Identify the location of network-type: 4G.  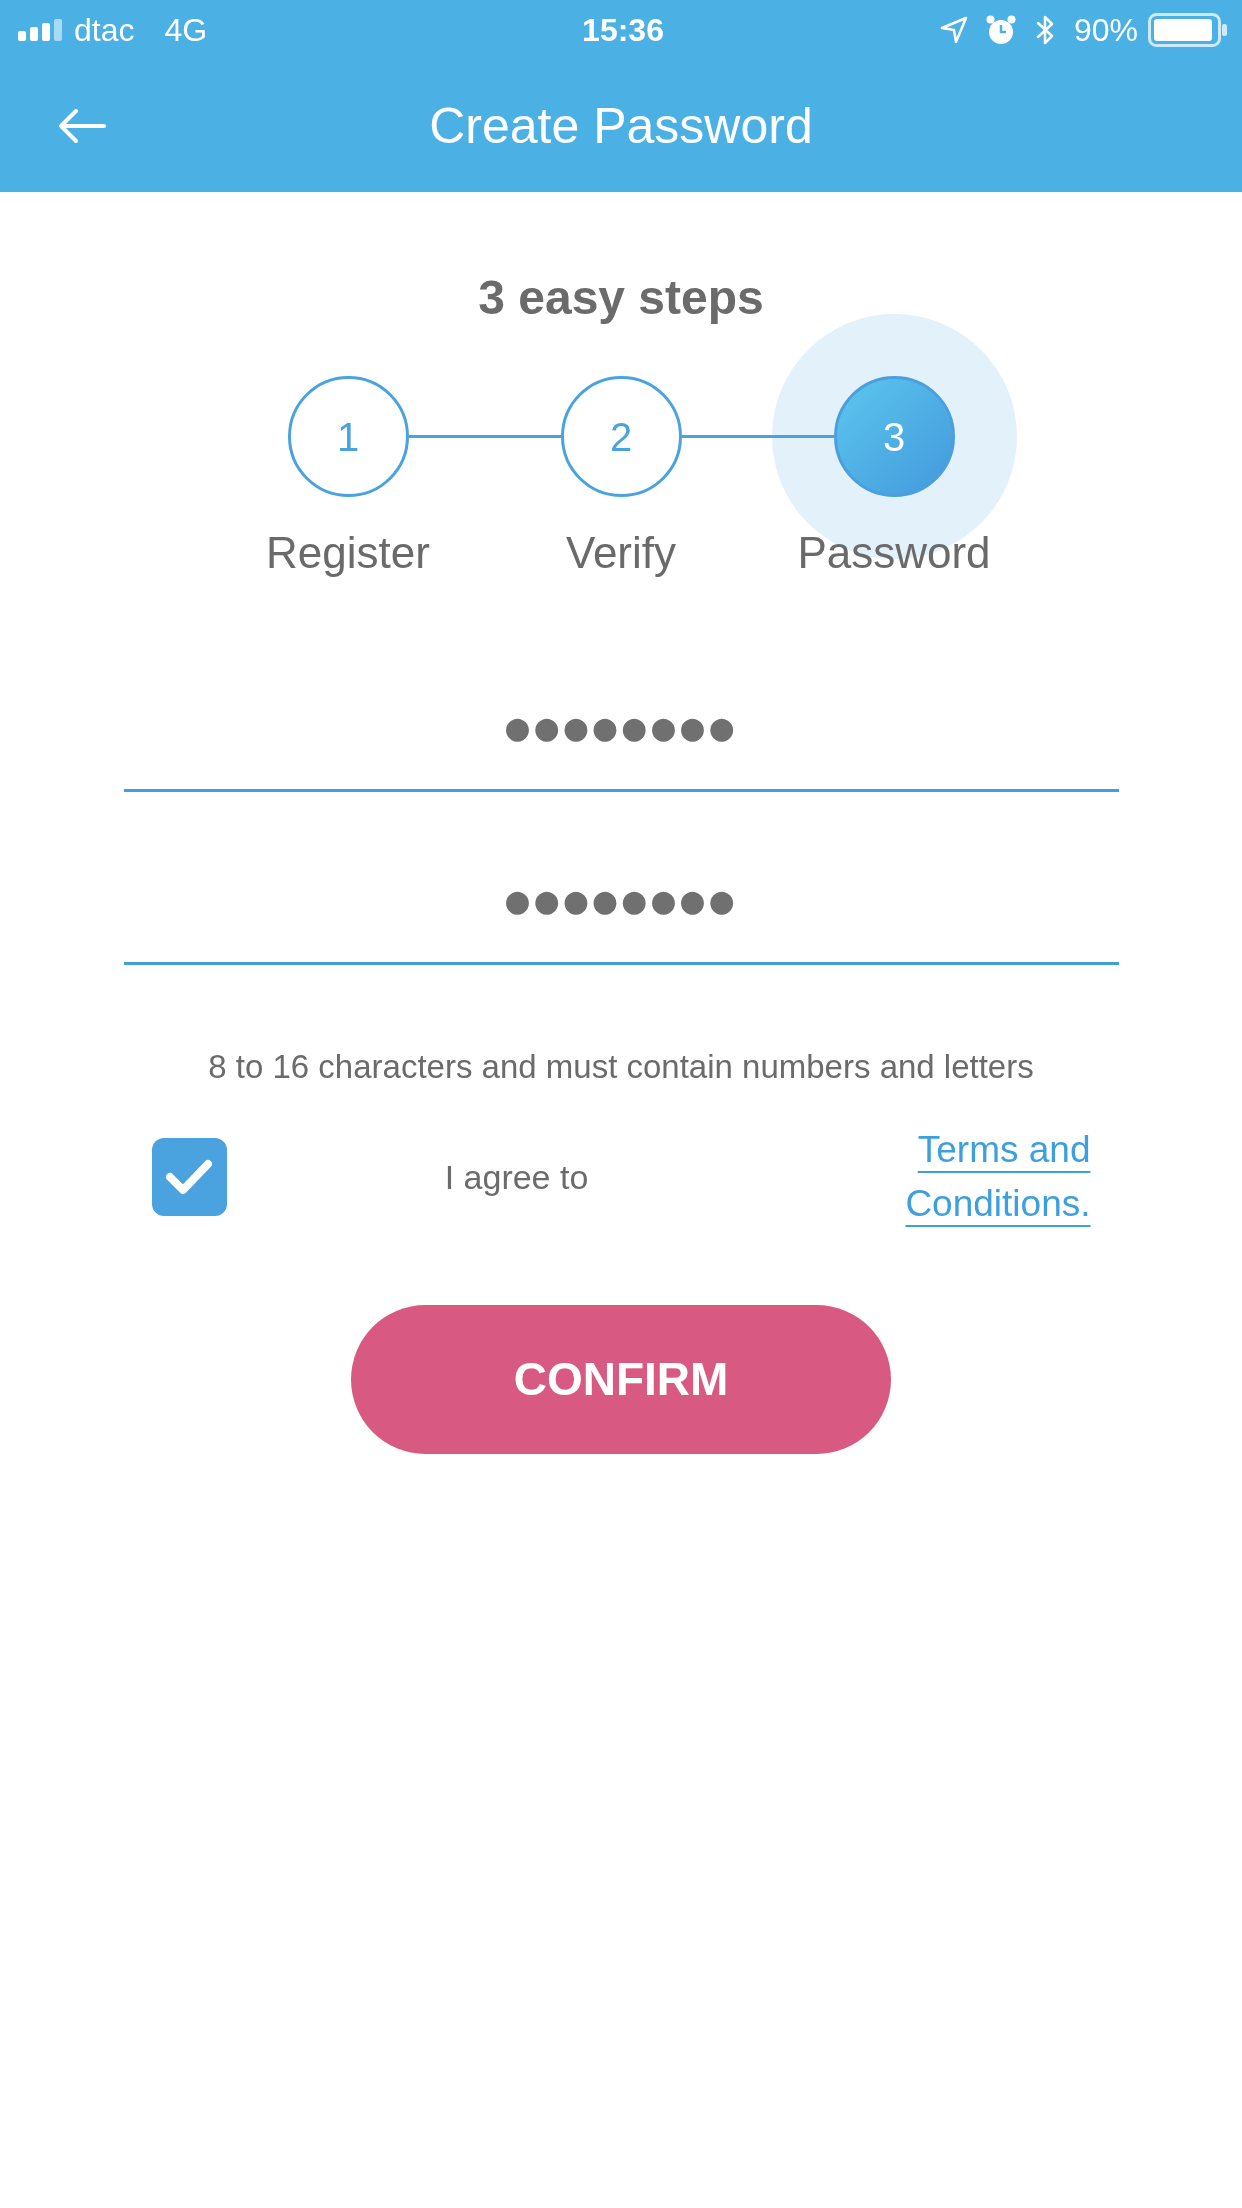
(186, 30).